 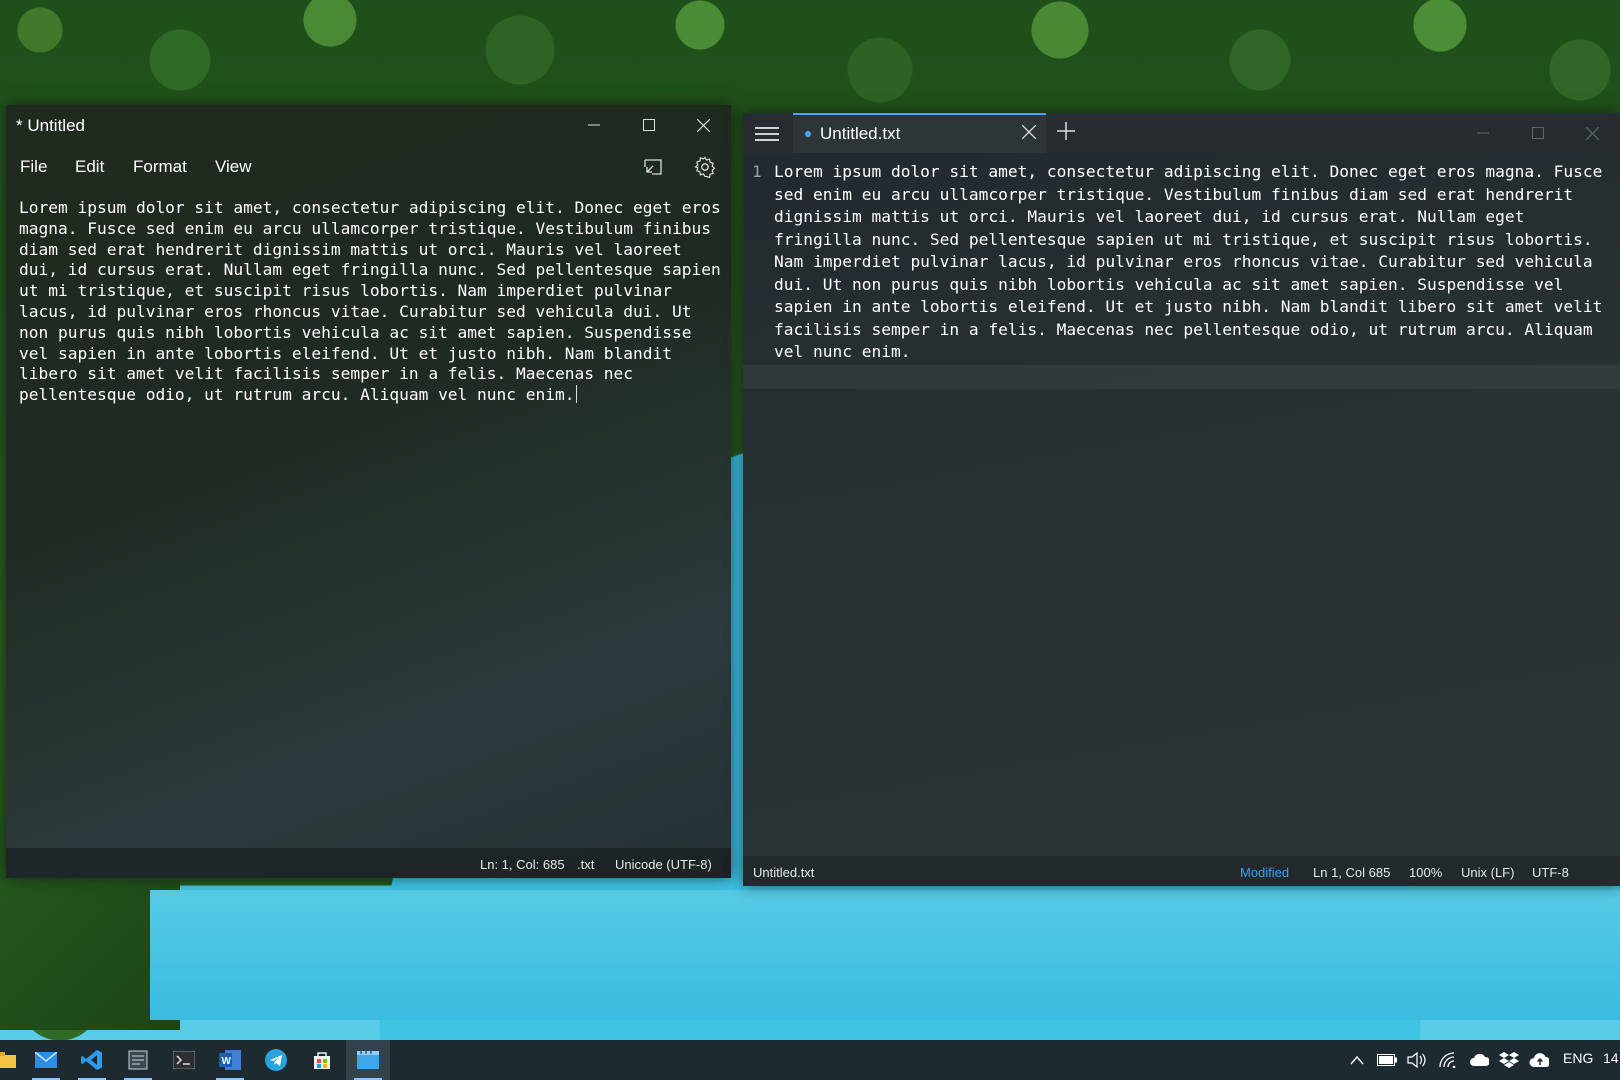 What do you see at coordinates (1264, 872) in the screenshot?
I see `modified-indicator: Modified` at bounding box center [1264, 872].